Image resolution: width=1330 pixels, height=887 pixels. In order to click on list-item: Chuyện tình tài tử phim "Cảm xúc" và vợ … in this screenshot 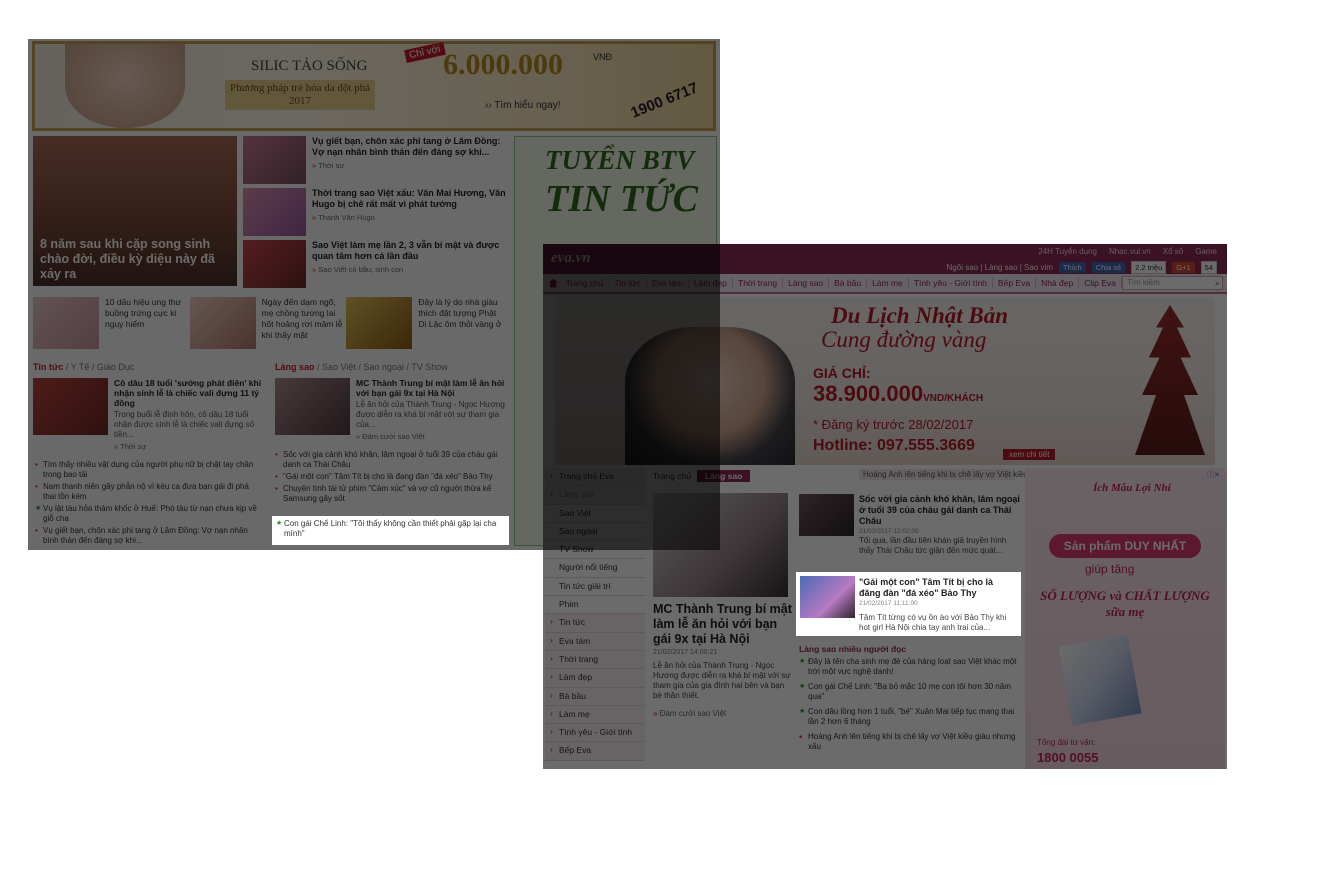, I will do `click(387, 494)`.